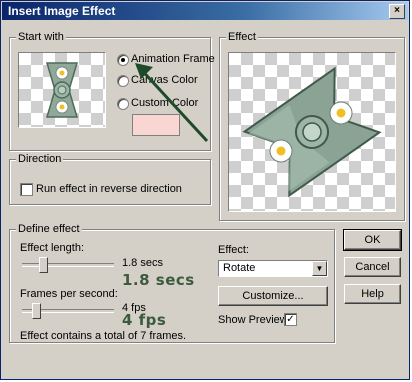 This screenshot has width=412, height=382. I want to click on ok-button-label: OK, so click(372, 240).